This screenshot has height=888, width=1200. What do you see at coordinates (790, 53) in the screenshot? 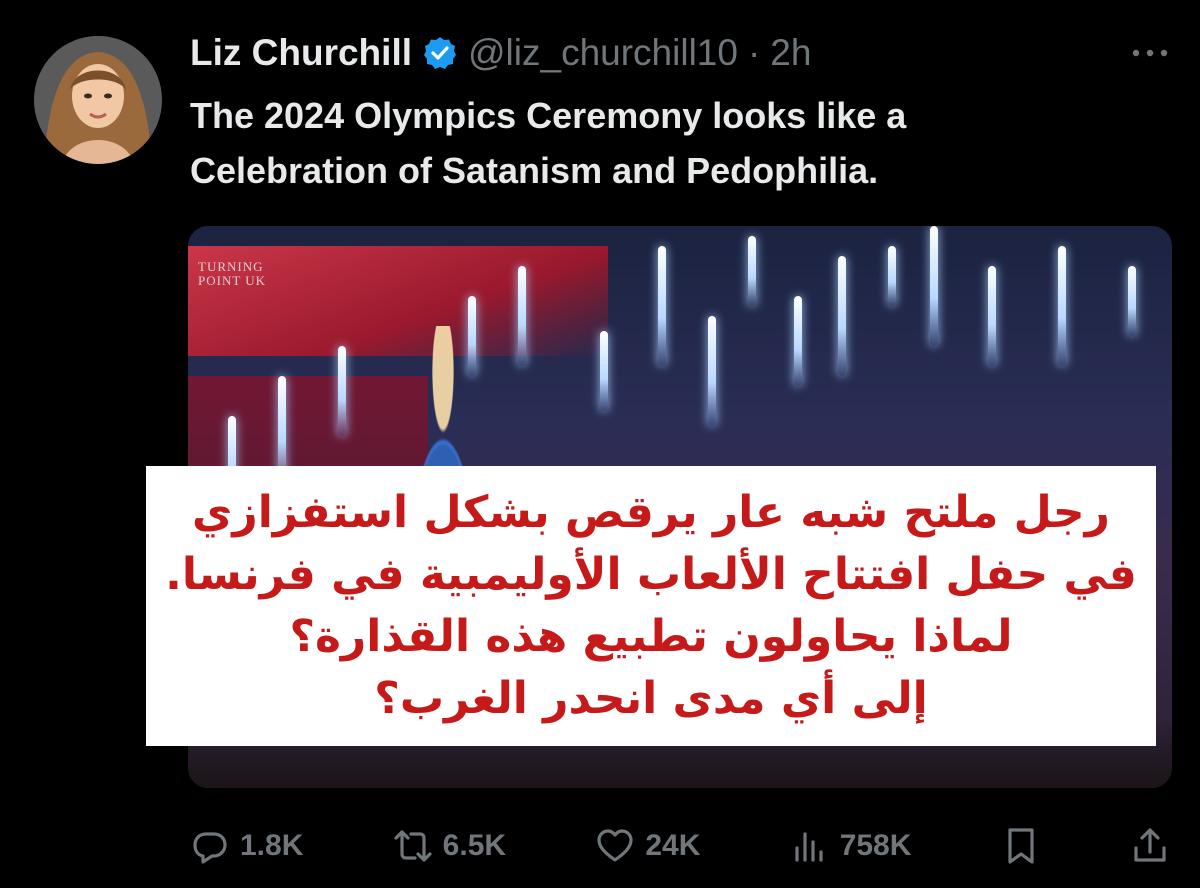
I see `tweet-timestamp: 2h` at bounding box center [790, 53].